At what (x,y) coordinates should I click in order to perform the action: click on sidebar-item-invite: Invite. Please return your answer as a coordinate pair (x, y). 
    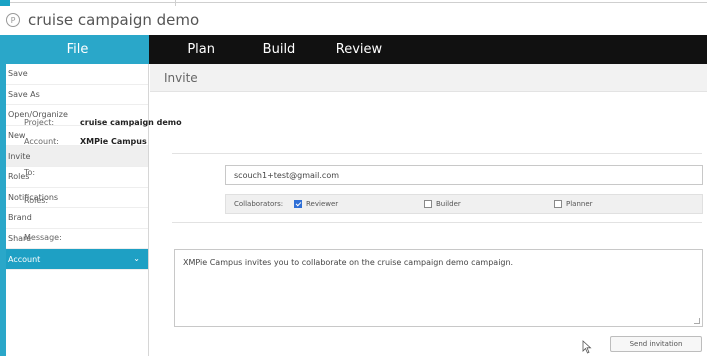
    Looking at the image, I should click on (77, 156).